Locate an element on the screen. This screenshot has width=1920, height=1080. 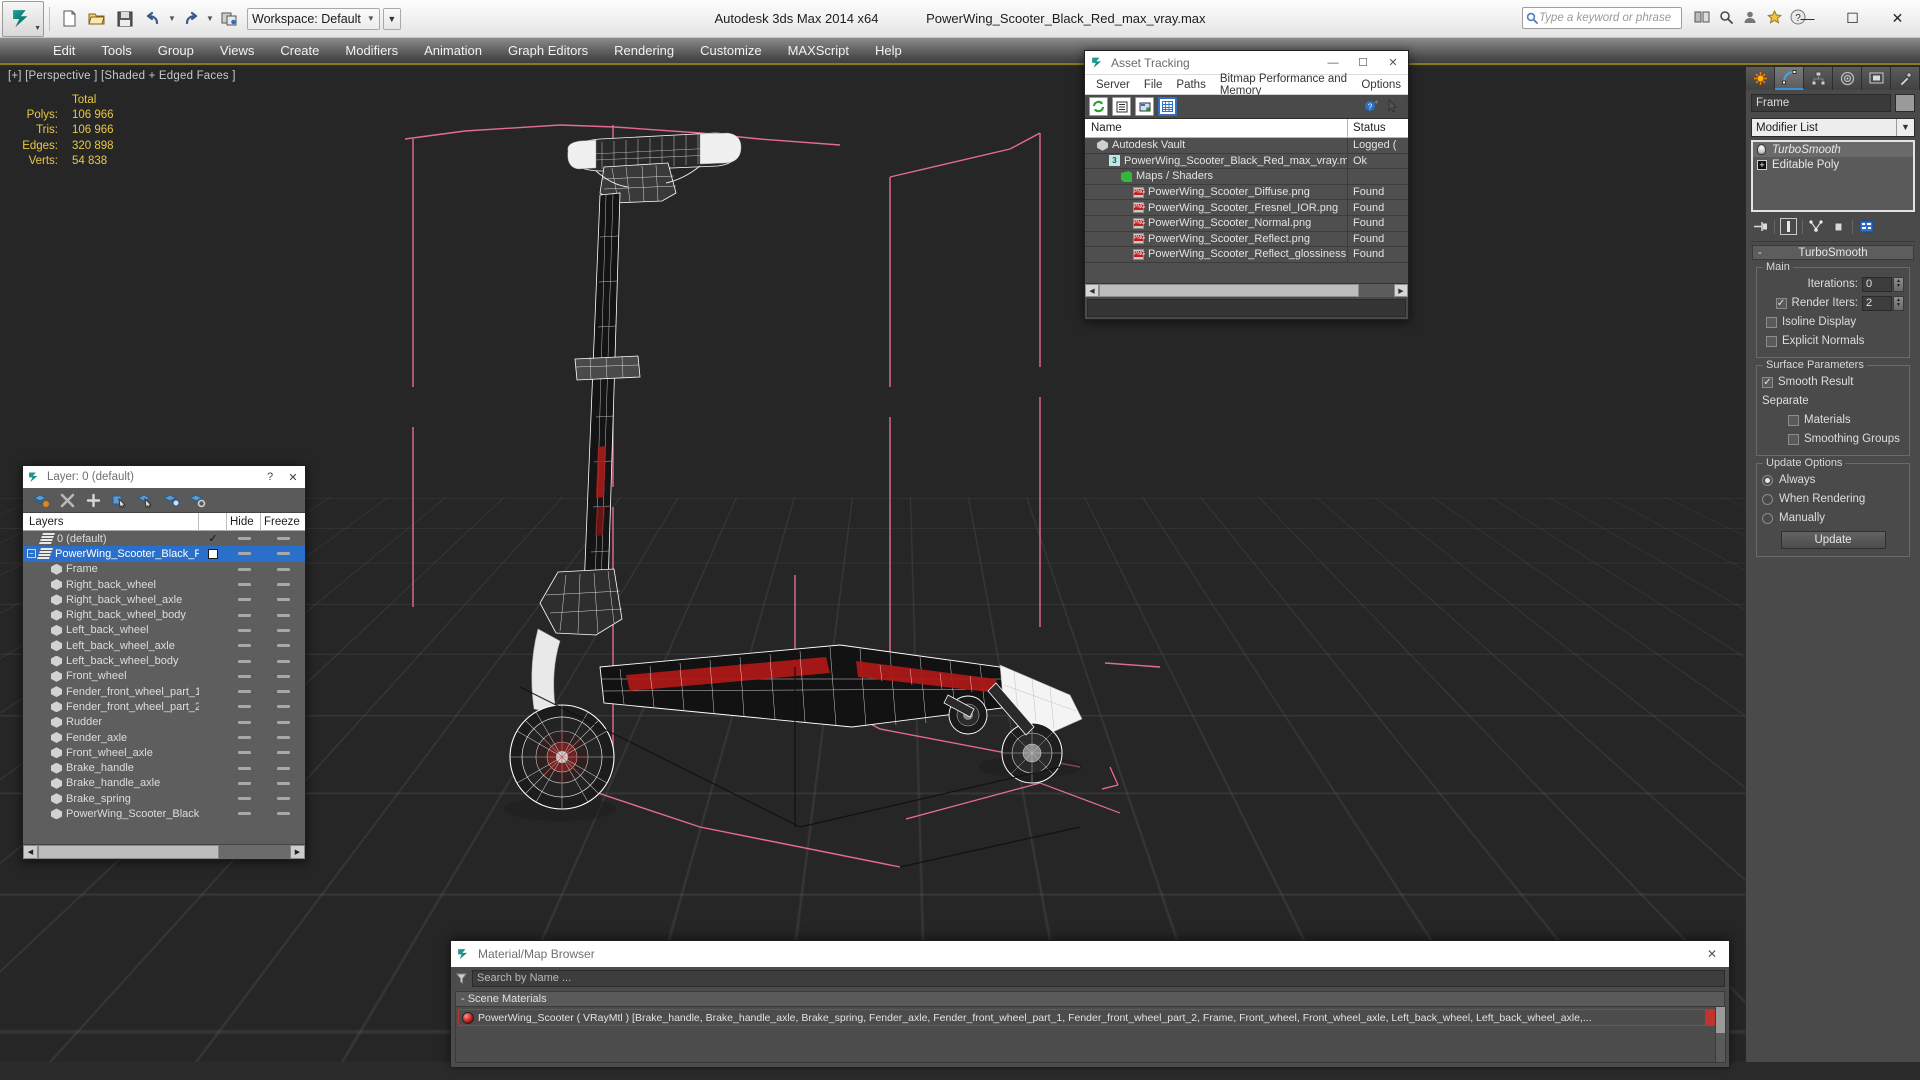
render-iters-checkbox: ✓ is located at coordinates (1781, 303).